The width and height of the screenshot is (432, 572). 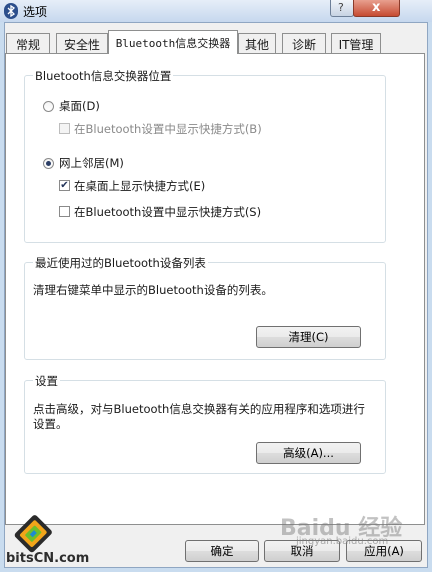 I want to click on desktop-radio-label: 桌面(D), so click(x=79, y=106).